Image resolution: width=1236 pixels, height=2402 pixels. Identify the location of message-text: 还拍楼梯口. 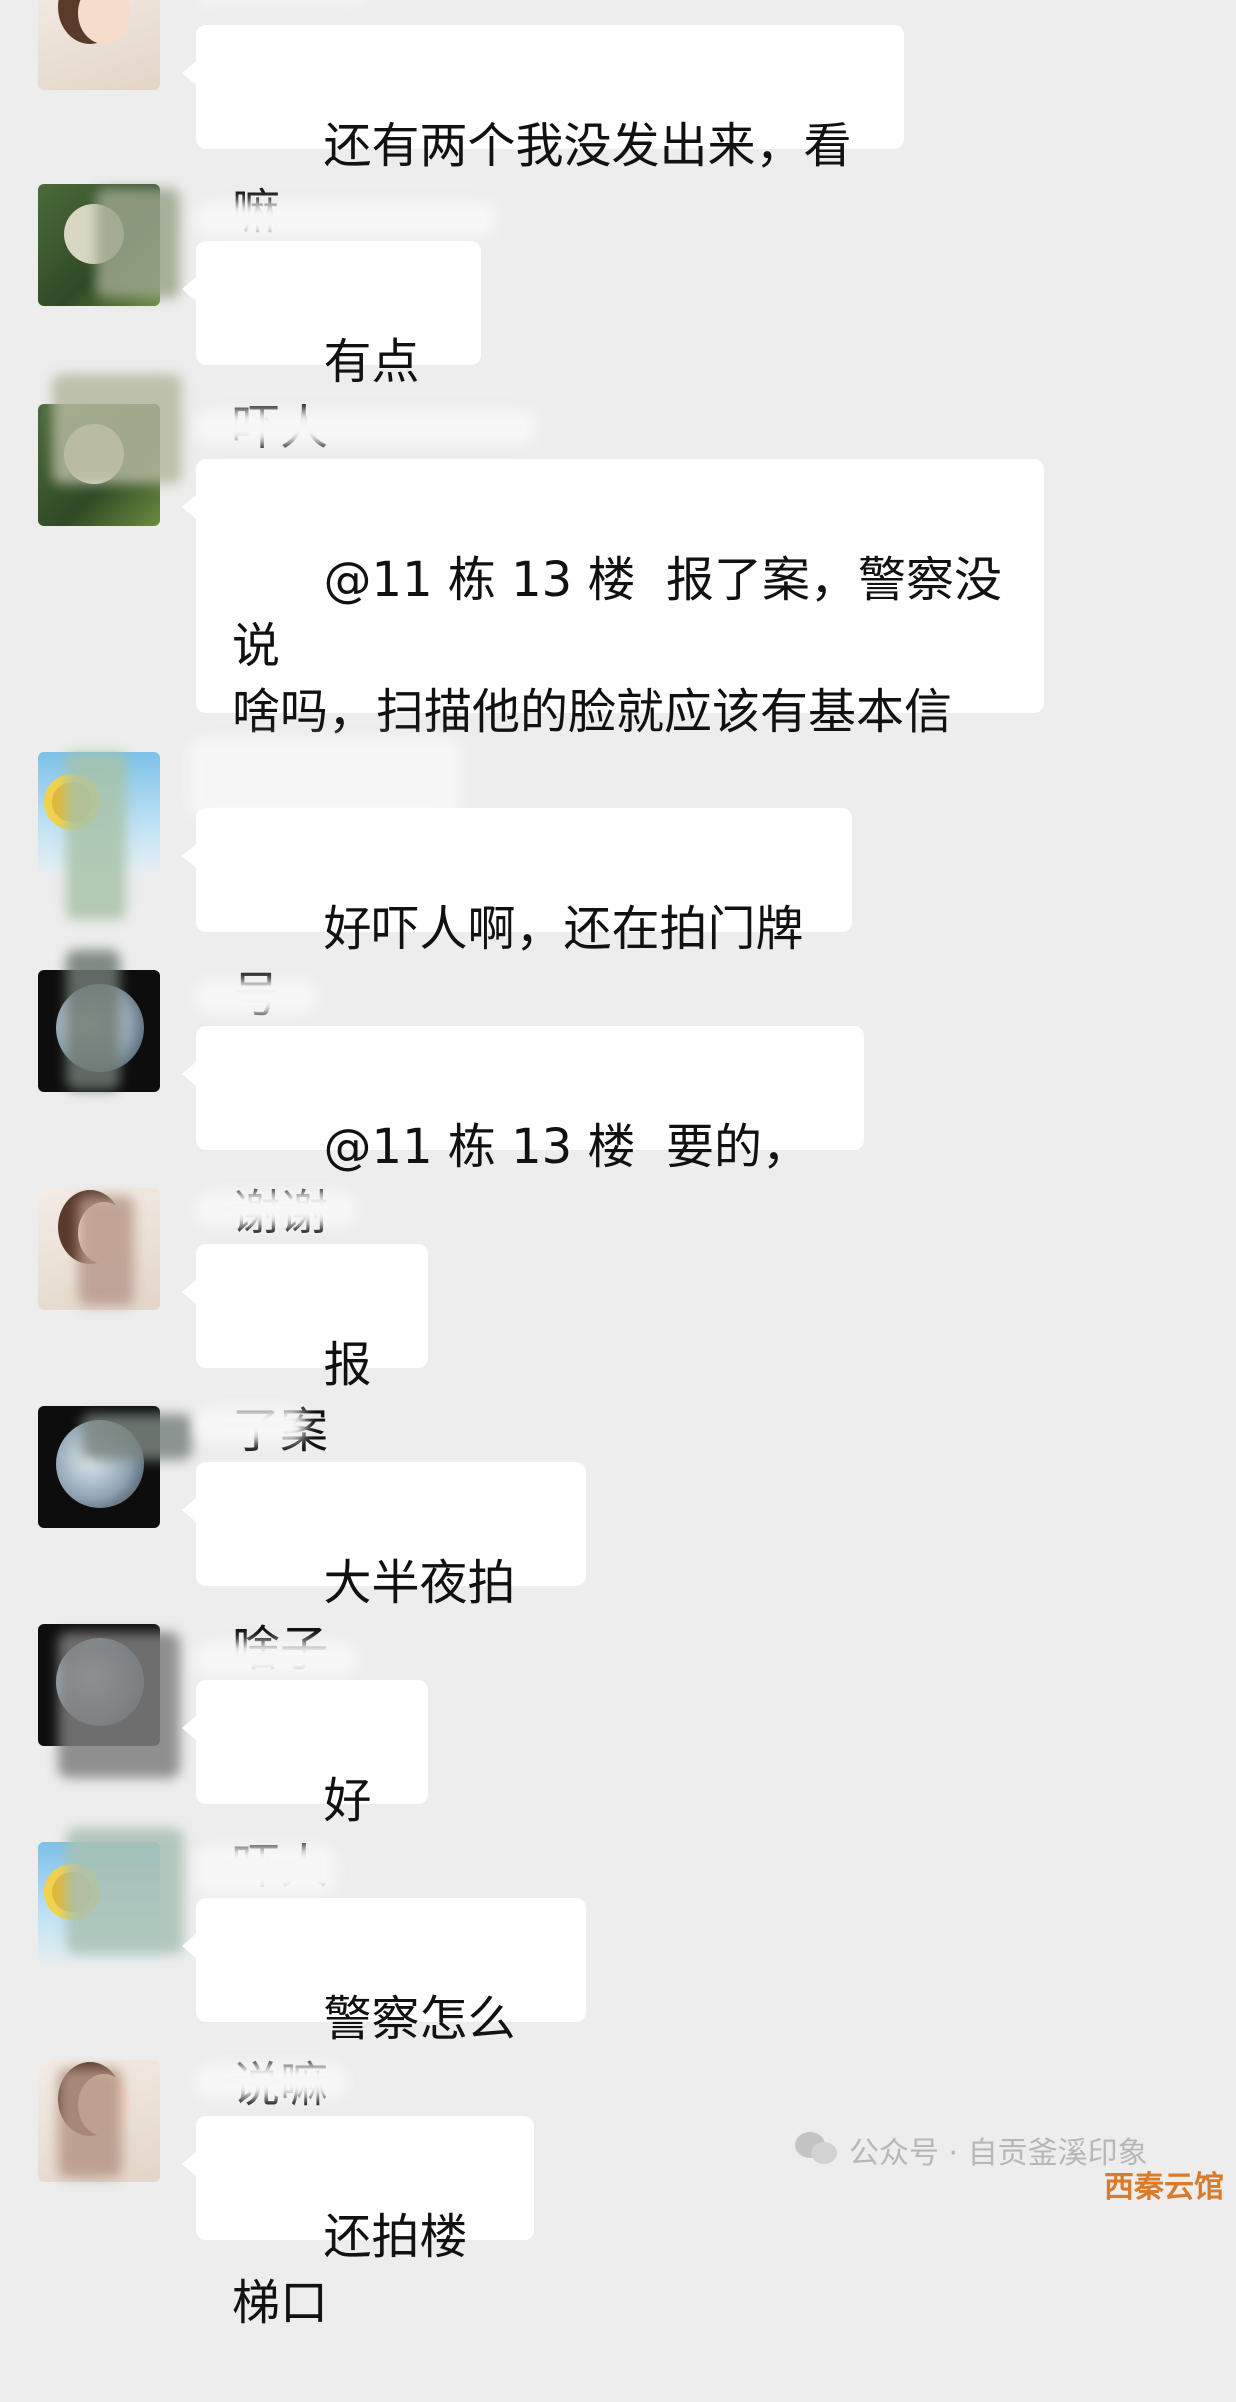
(350, 2270).